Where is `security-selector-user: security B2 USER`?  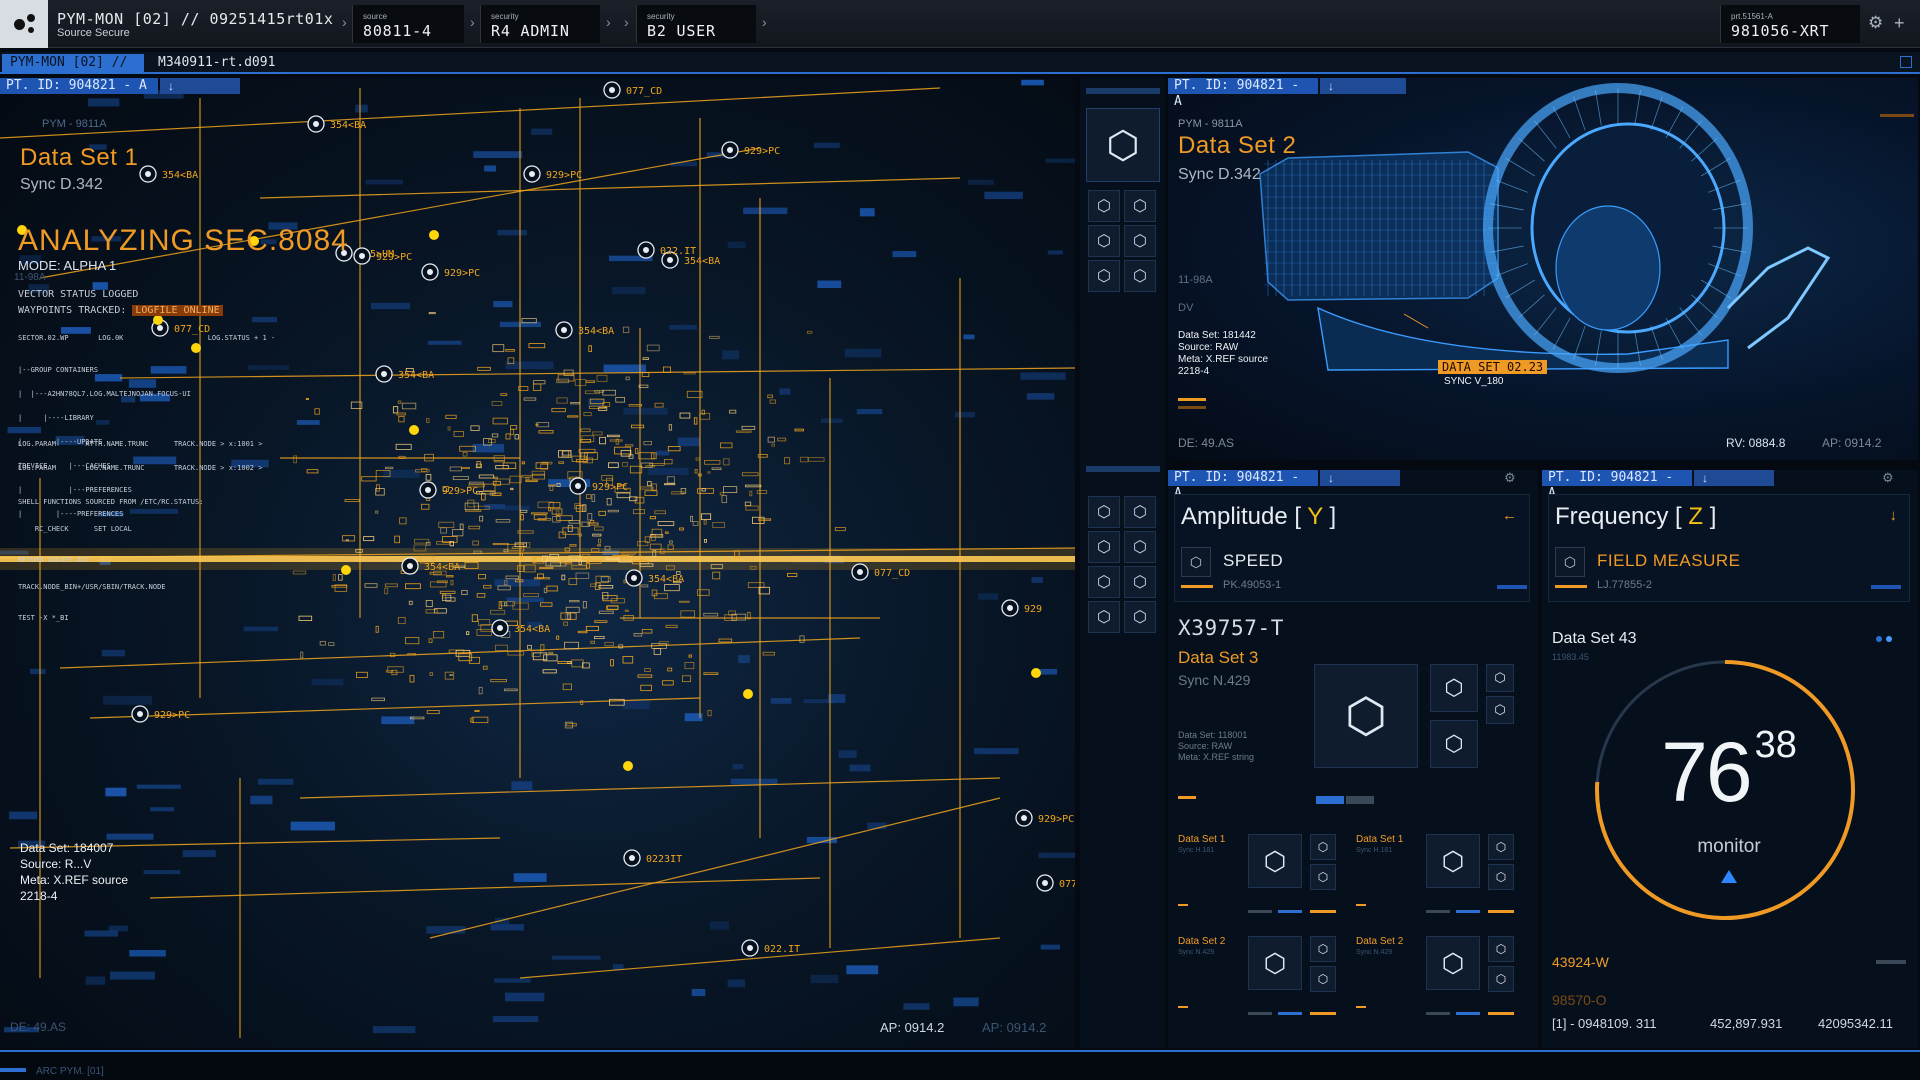 security-selector-user: security B2 USER is located at coordinates (696, 24).